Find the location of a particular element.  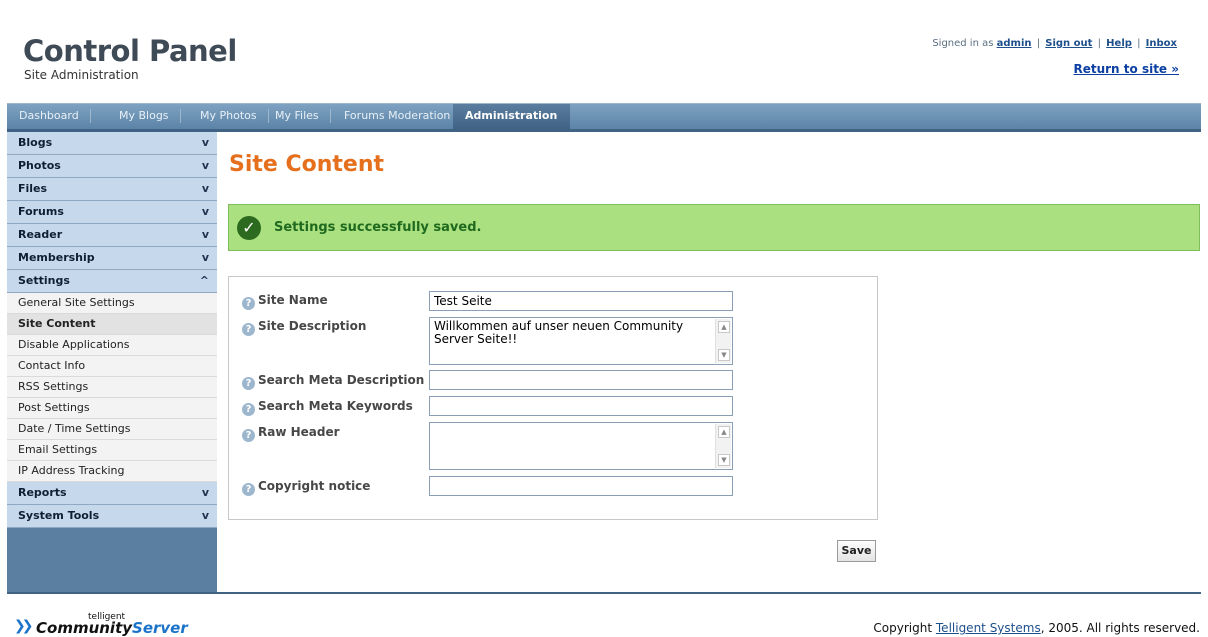

tab-label: My Blogs is located at coordinates (144, 115).